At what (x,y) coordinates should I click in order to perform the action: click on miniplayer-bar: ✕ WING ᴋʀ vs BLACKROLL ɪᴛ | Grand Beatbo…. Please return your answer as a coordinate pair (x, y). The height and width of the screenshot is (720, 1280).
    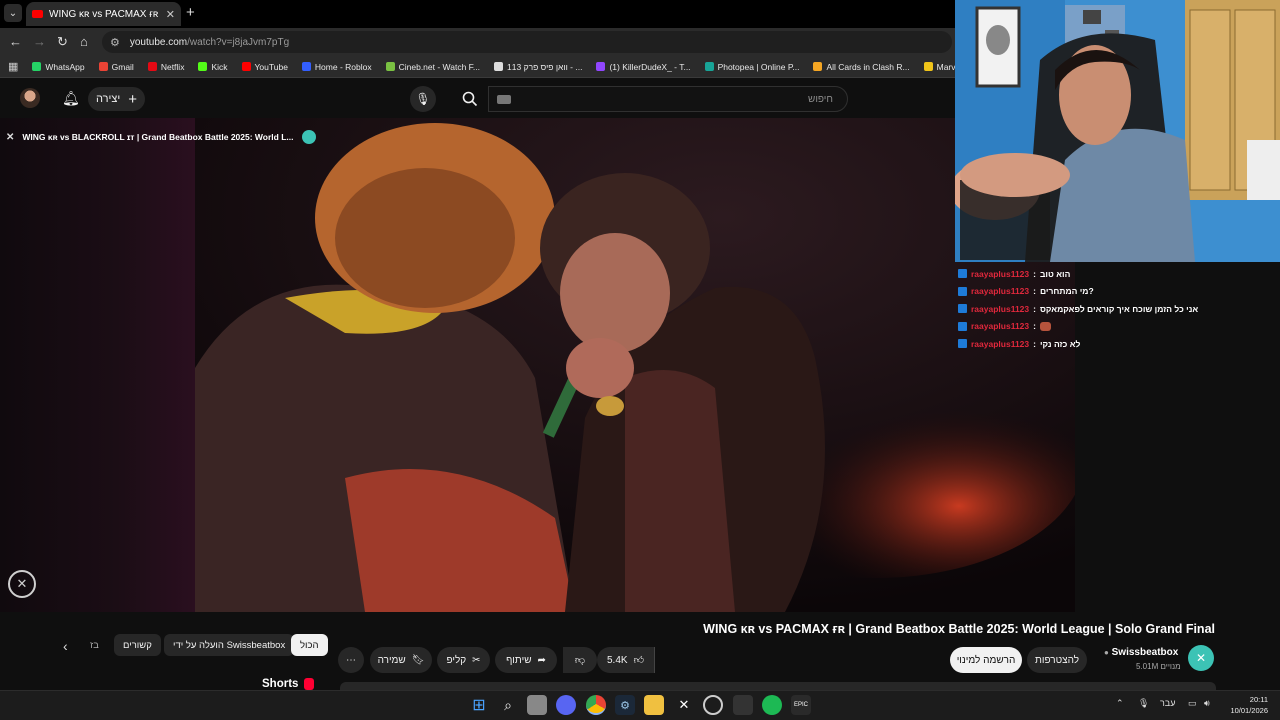
    Looking at the image, I should click on (161, 137).